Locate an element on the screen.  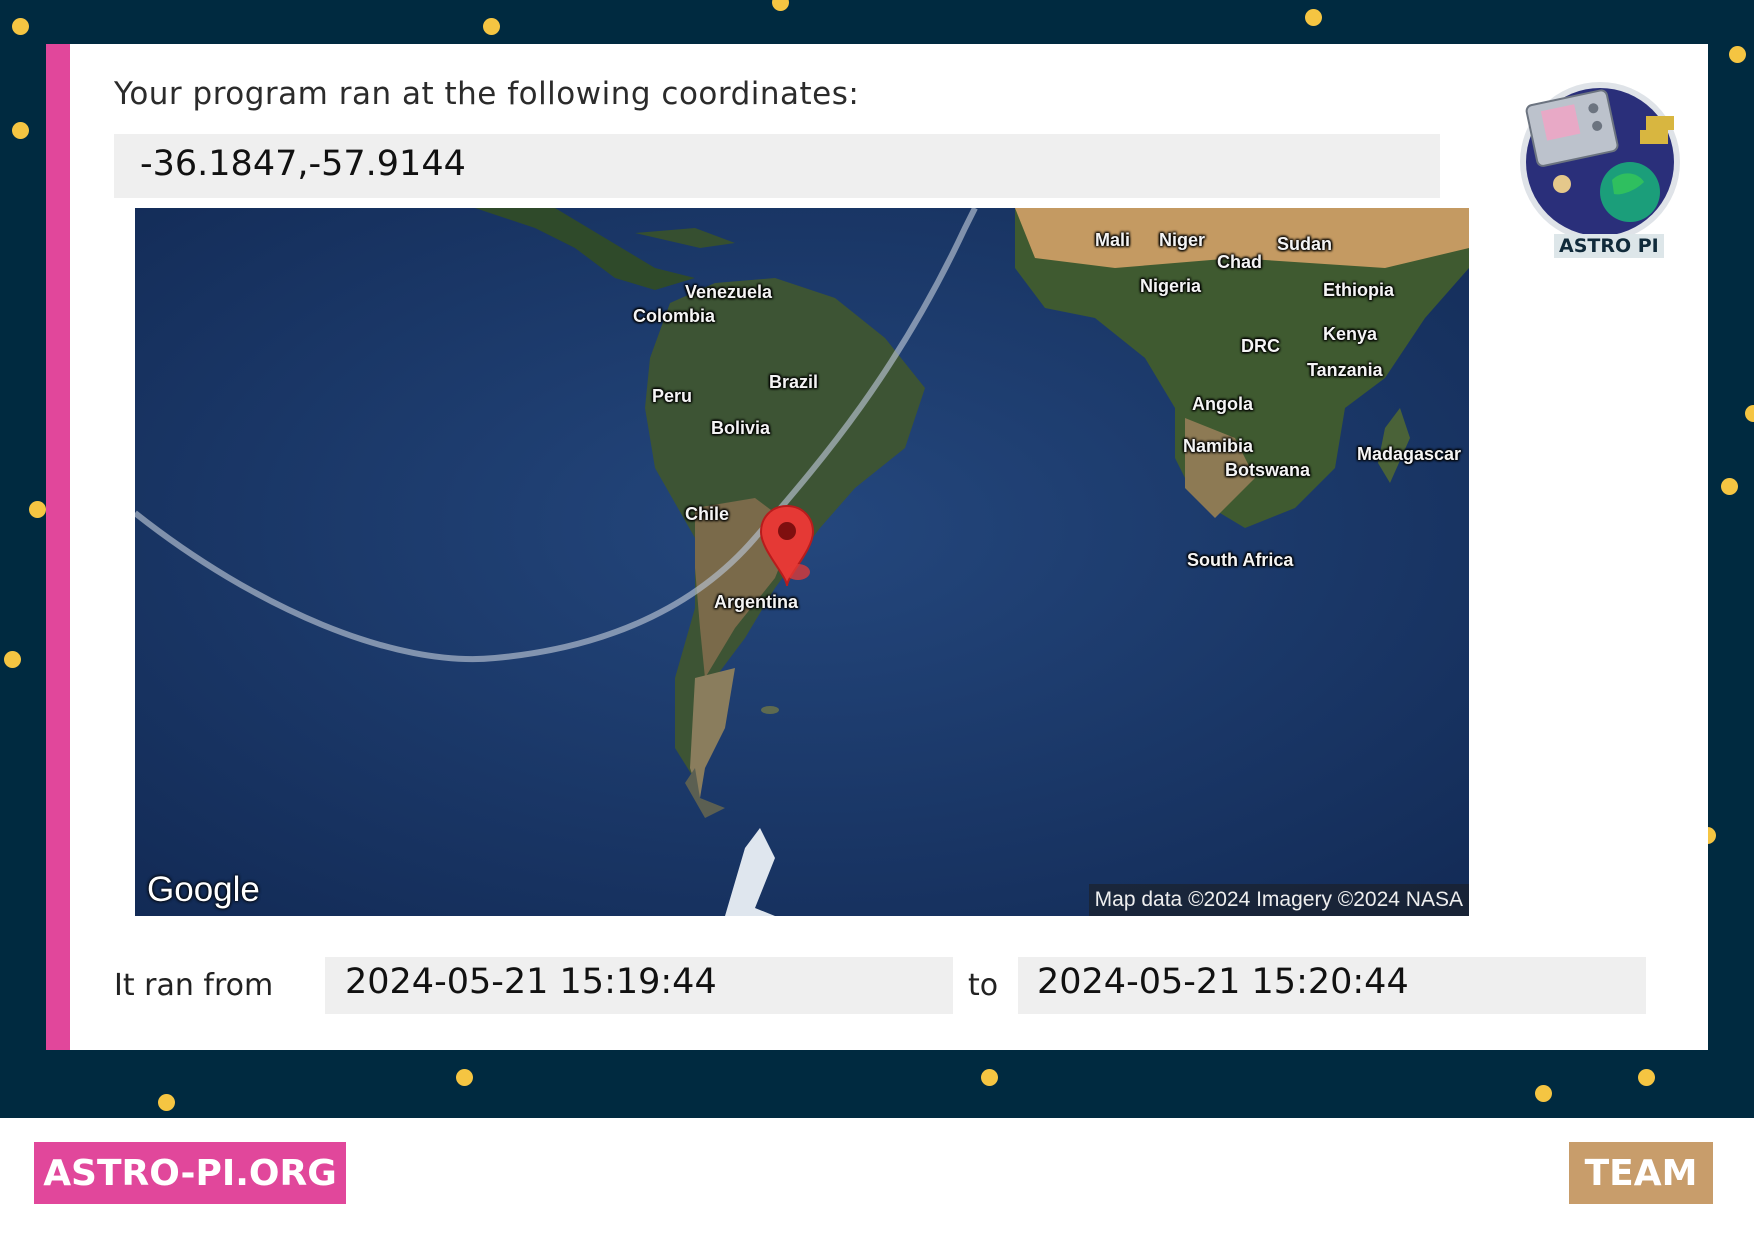
astro-pi-badge-label: ASTRO PI is located at coordinates (1609, 246).